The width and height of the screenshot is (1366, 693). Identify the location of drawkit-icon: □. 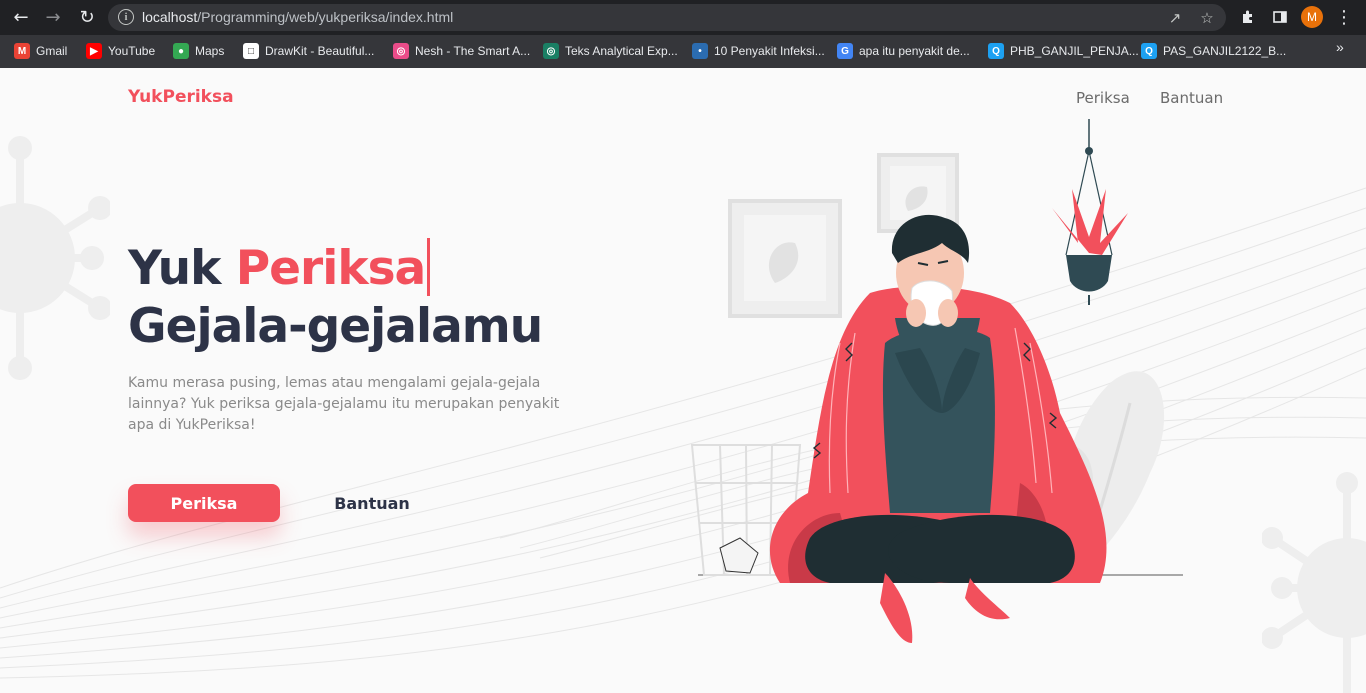
(251, 51).